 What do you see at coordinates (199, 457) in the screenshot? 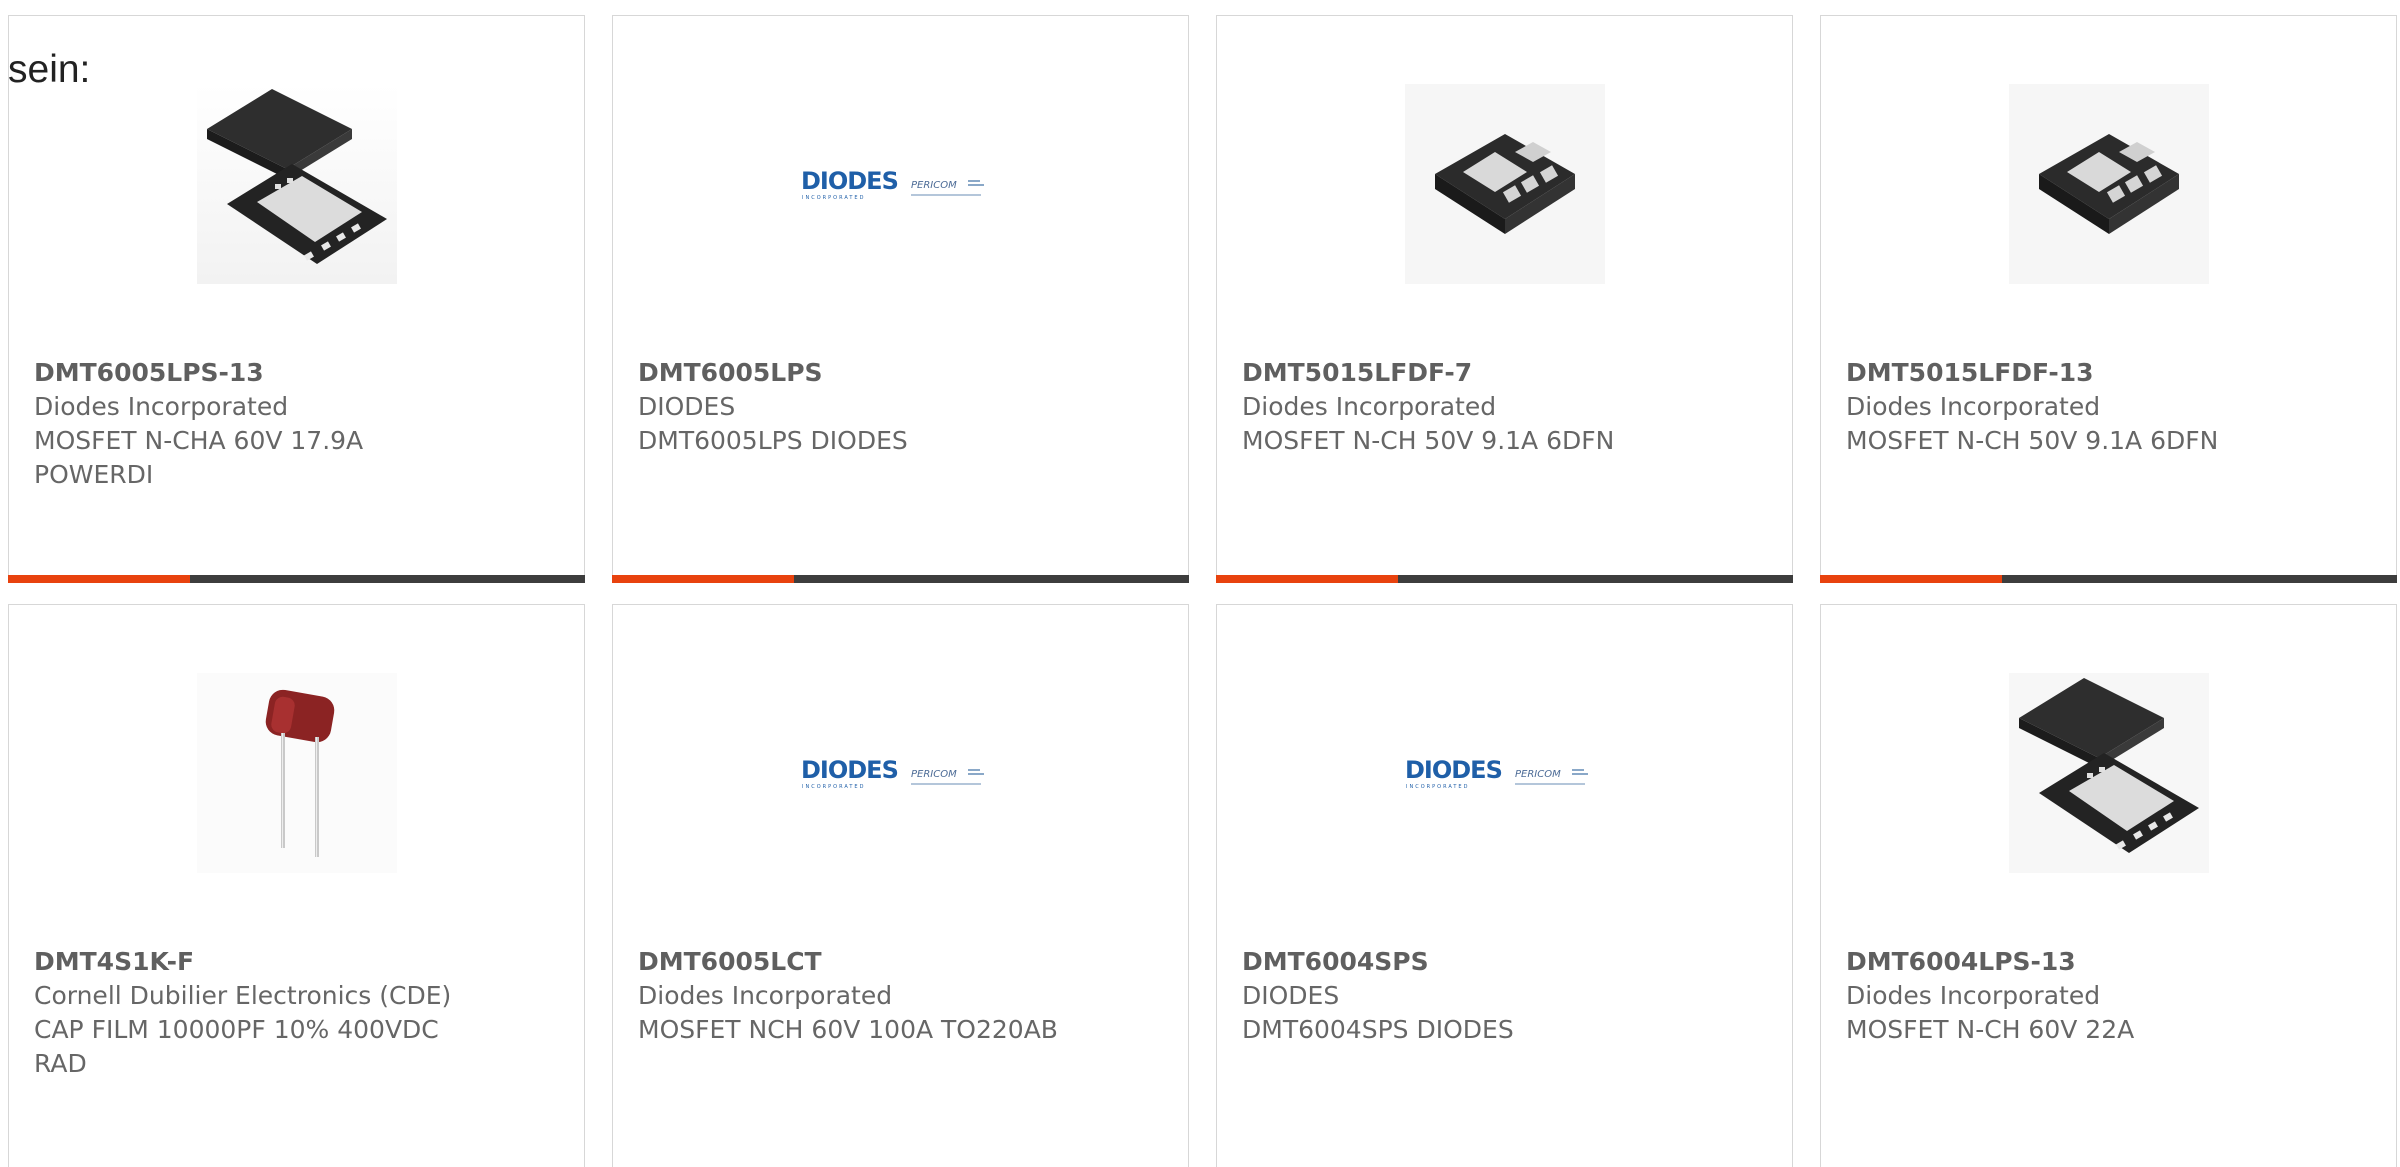
I see `product-description: MOSFET N-CHA 60V 17.9A POWERDI` at bounding box center [199, 457].